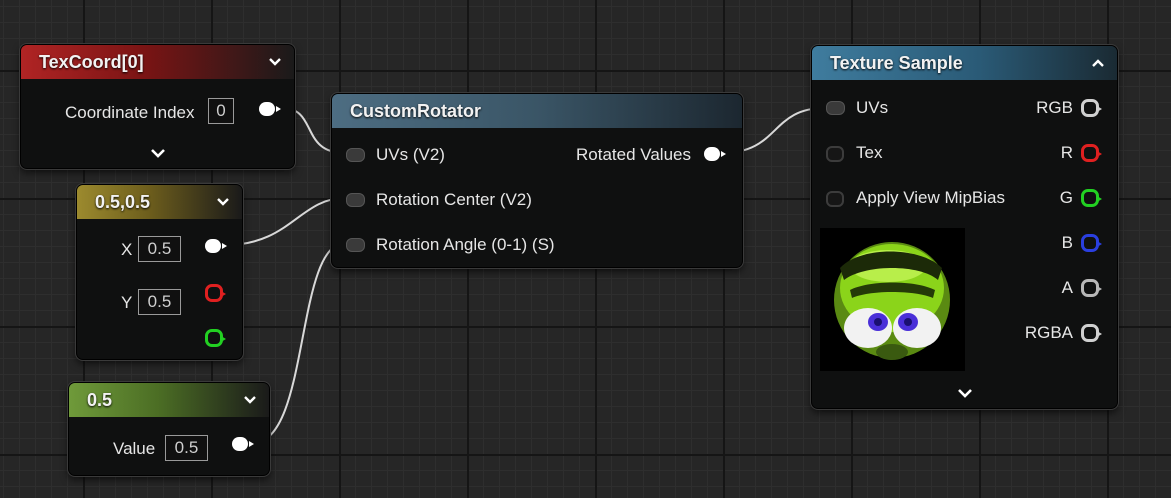  What do you see at coordinates (127, 302) in the screenshot?
I see `y-label: Y` at bounding box center [127, 302].